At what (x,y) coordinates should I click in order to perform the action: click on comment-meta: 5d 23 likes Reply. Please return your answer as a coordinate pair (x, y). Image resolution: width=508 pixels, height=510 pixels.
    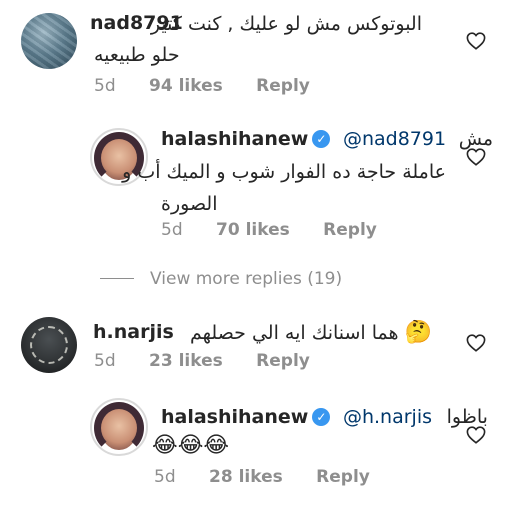
    Looking at the image, I should click on (202, 361).